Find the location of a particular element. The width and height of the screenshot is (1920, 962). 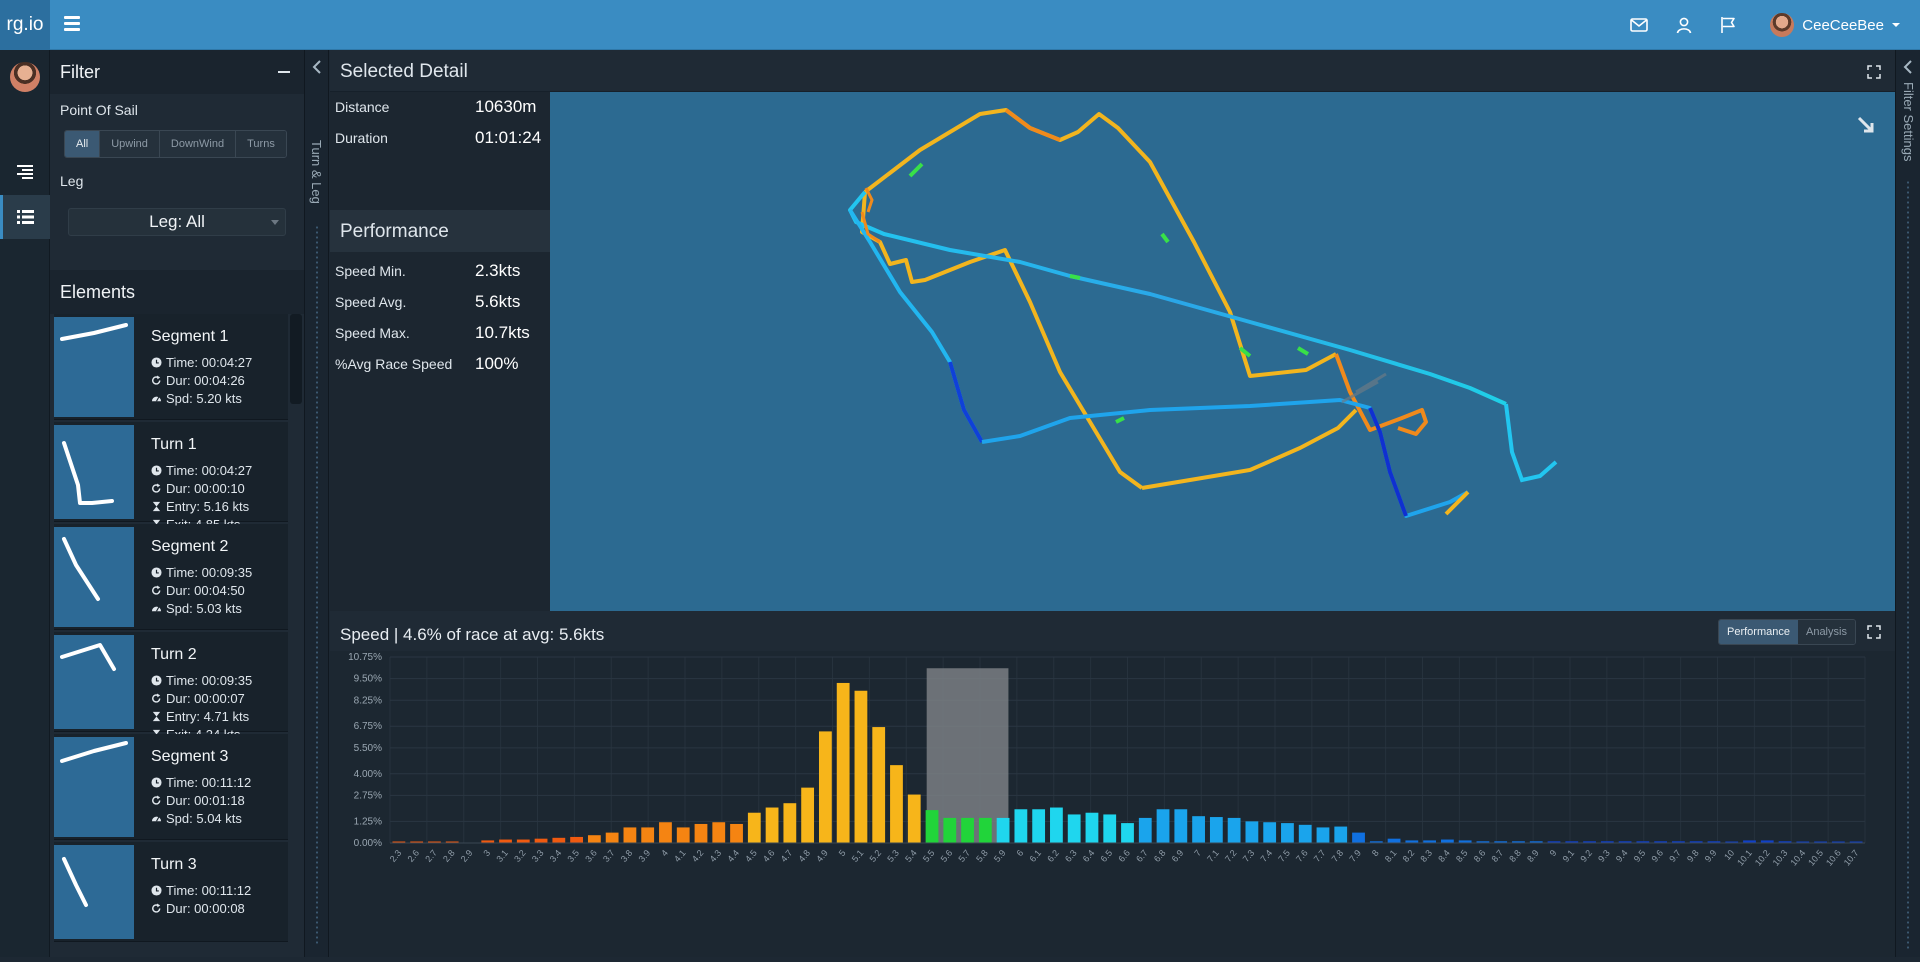

user-menu: CeeCeeBee is located at coordinates (1835, 25).